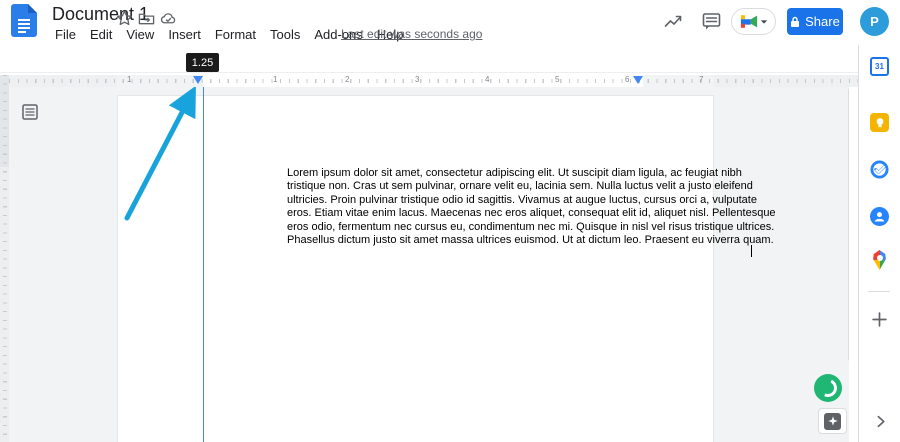 The height and width of the screenshot is (442, 900). I want to click on lock-icon, so click(795, 21).